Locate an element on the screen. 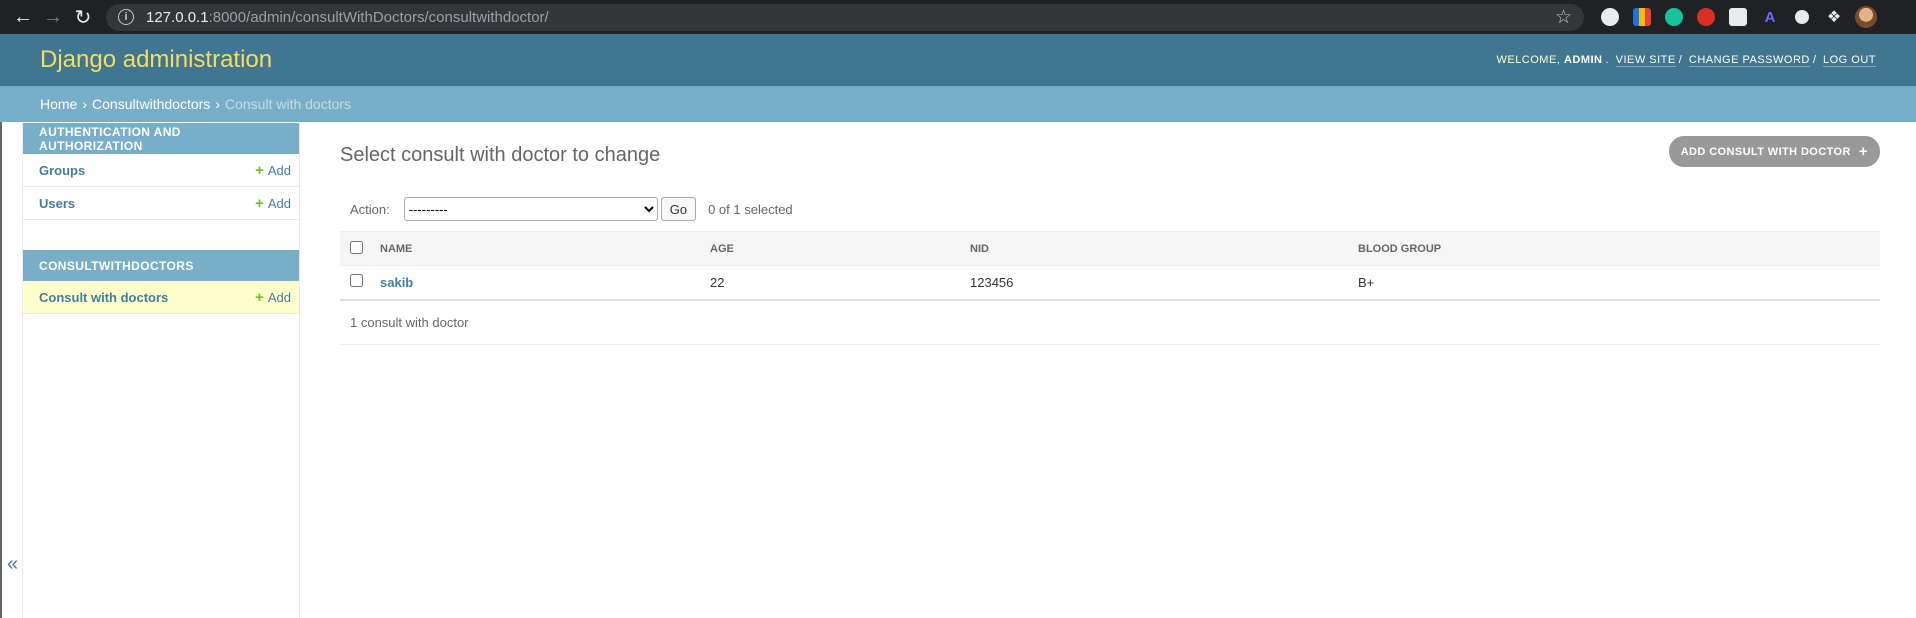 This screenshot has width=1916, height=618. username: admin is located at coordinates (1583, 60).